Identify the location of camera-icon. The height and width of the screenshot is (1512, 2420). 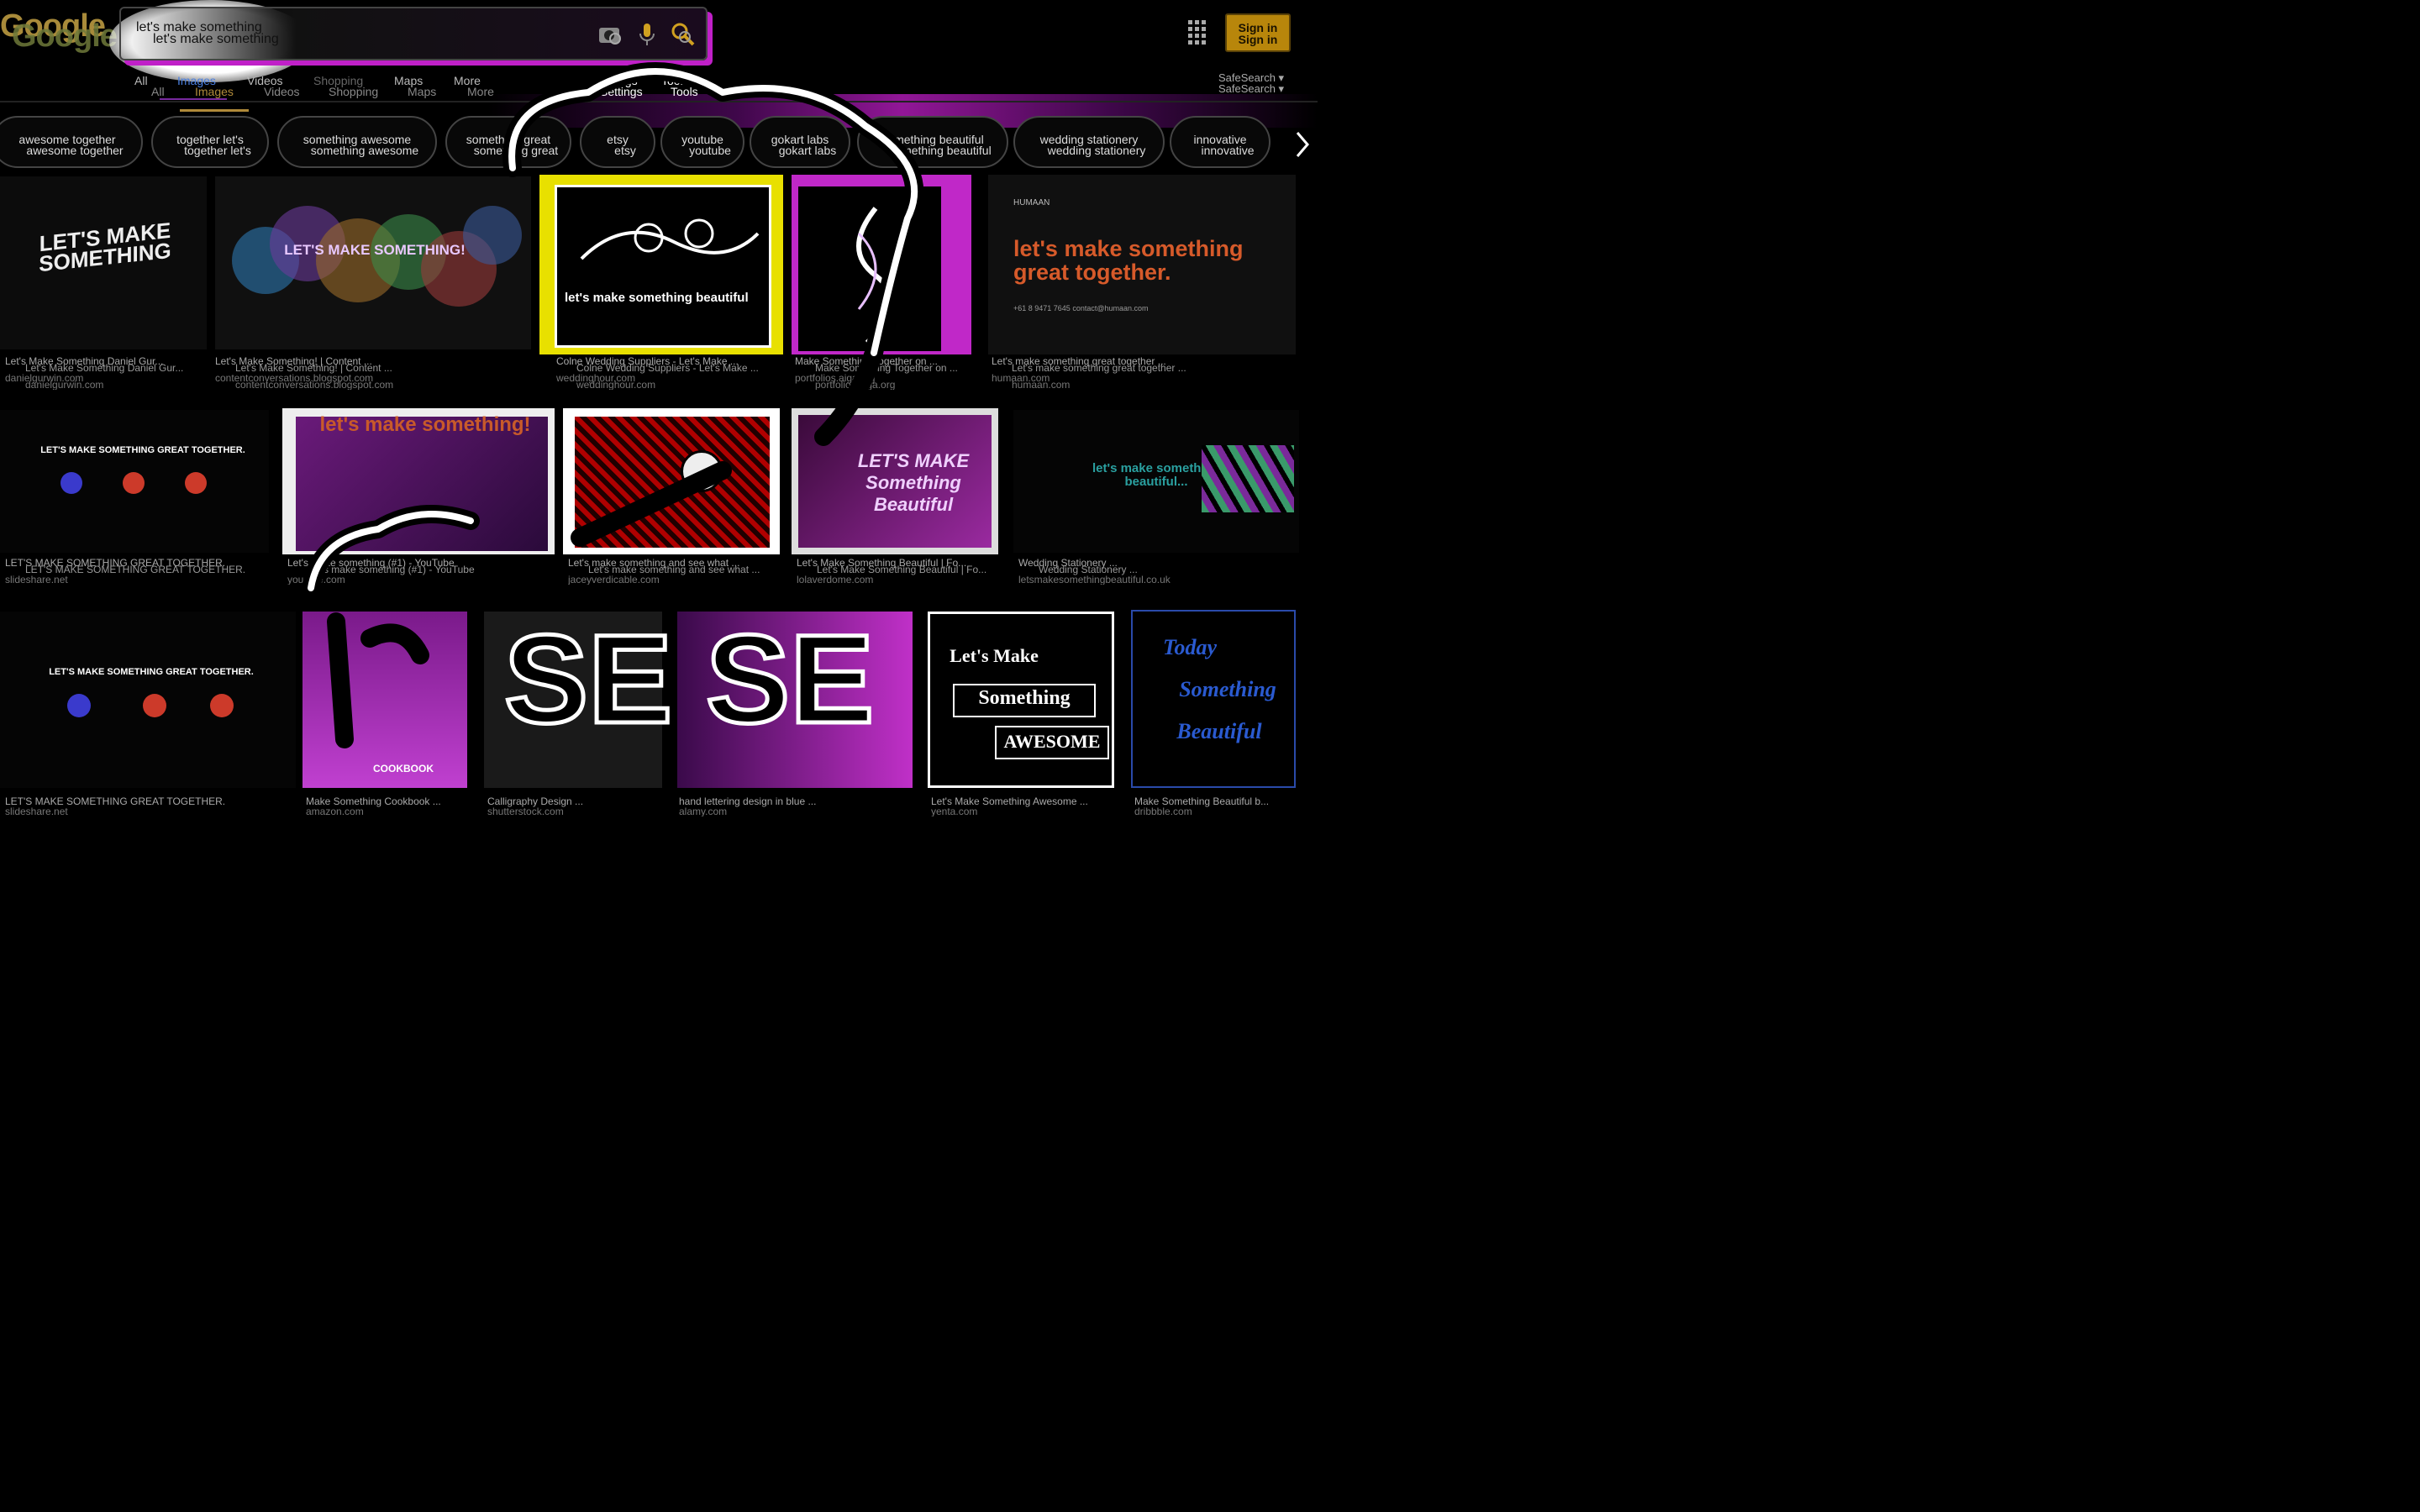
(611, 34).